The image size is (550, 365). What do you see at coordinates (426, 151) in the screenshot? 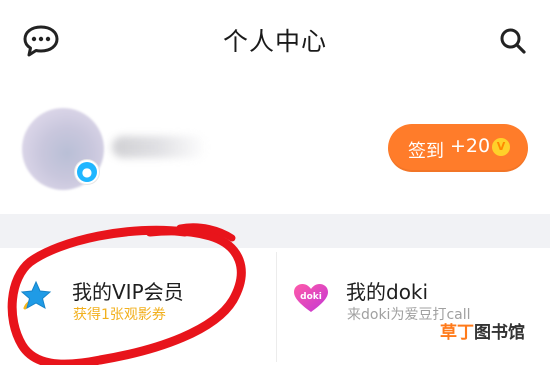
I see `checkin-label: 签到` at bounding box center [426, 151].